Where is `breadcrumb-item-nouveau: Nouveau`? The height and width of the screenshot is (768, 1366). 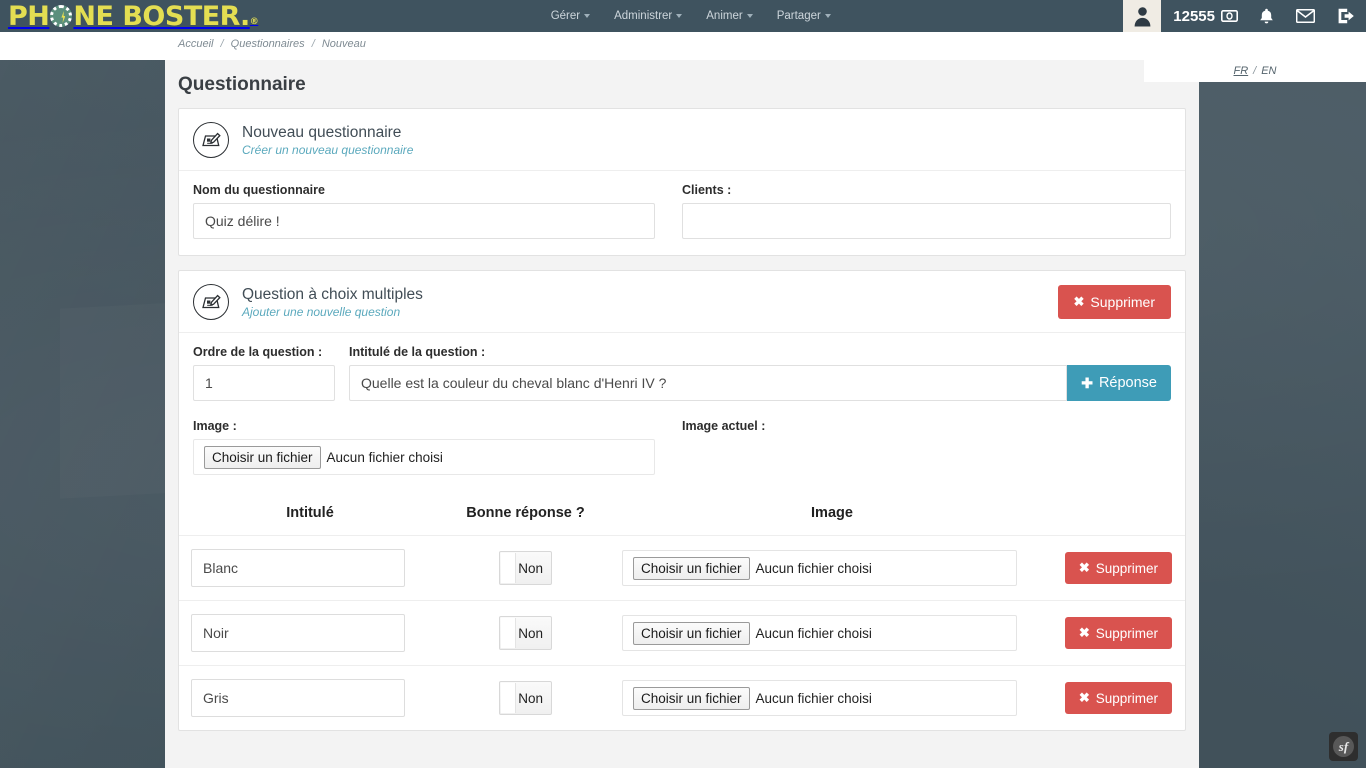 breadcrumb-item-nouveau: Nouveau is located at coordinates (344, 44).